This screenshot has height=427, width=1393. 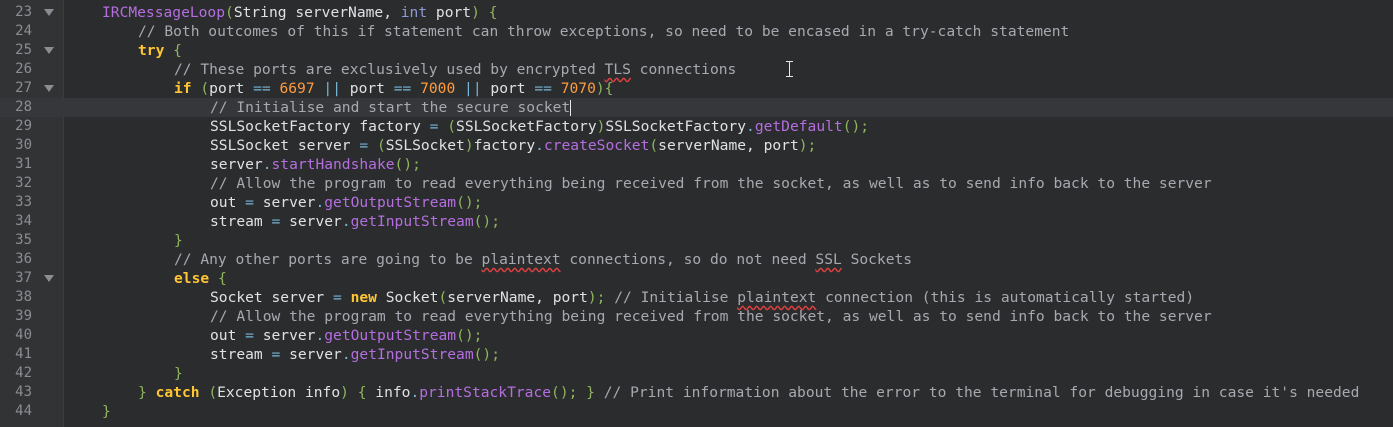 I want to click on code-line: 34 stream = server.getInputStream();, so click(x=696, y=221).